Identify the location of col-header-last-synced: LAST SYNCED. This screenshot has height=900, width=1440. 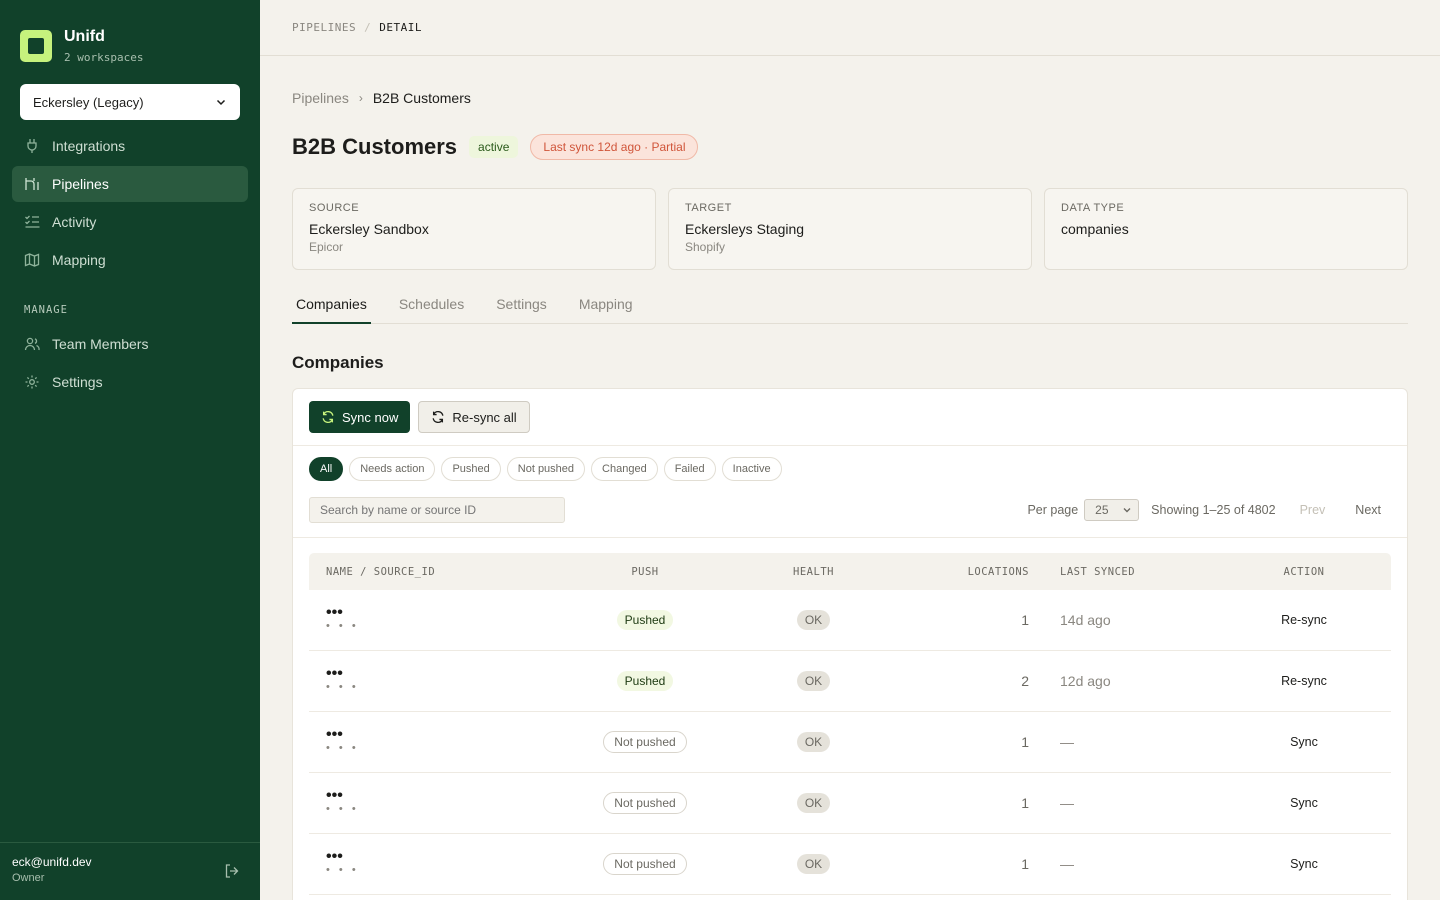
(1098, 571).